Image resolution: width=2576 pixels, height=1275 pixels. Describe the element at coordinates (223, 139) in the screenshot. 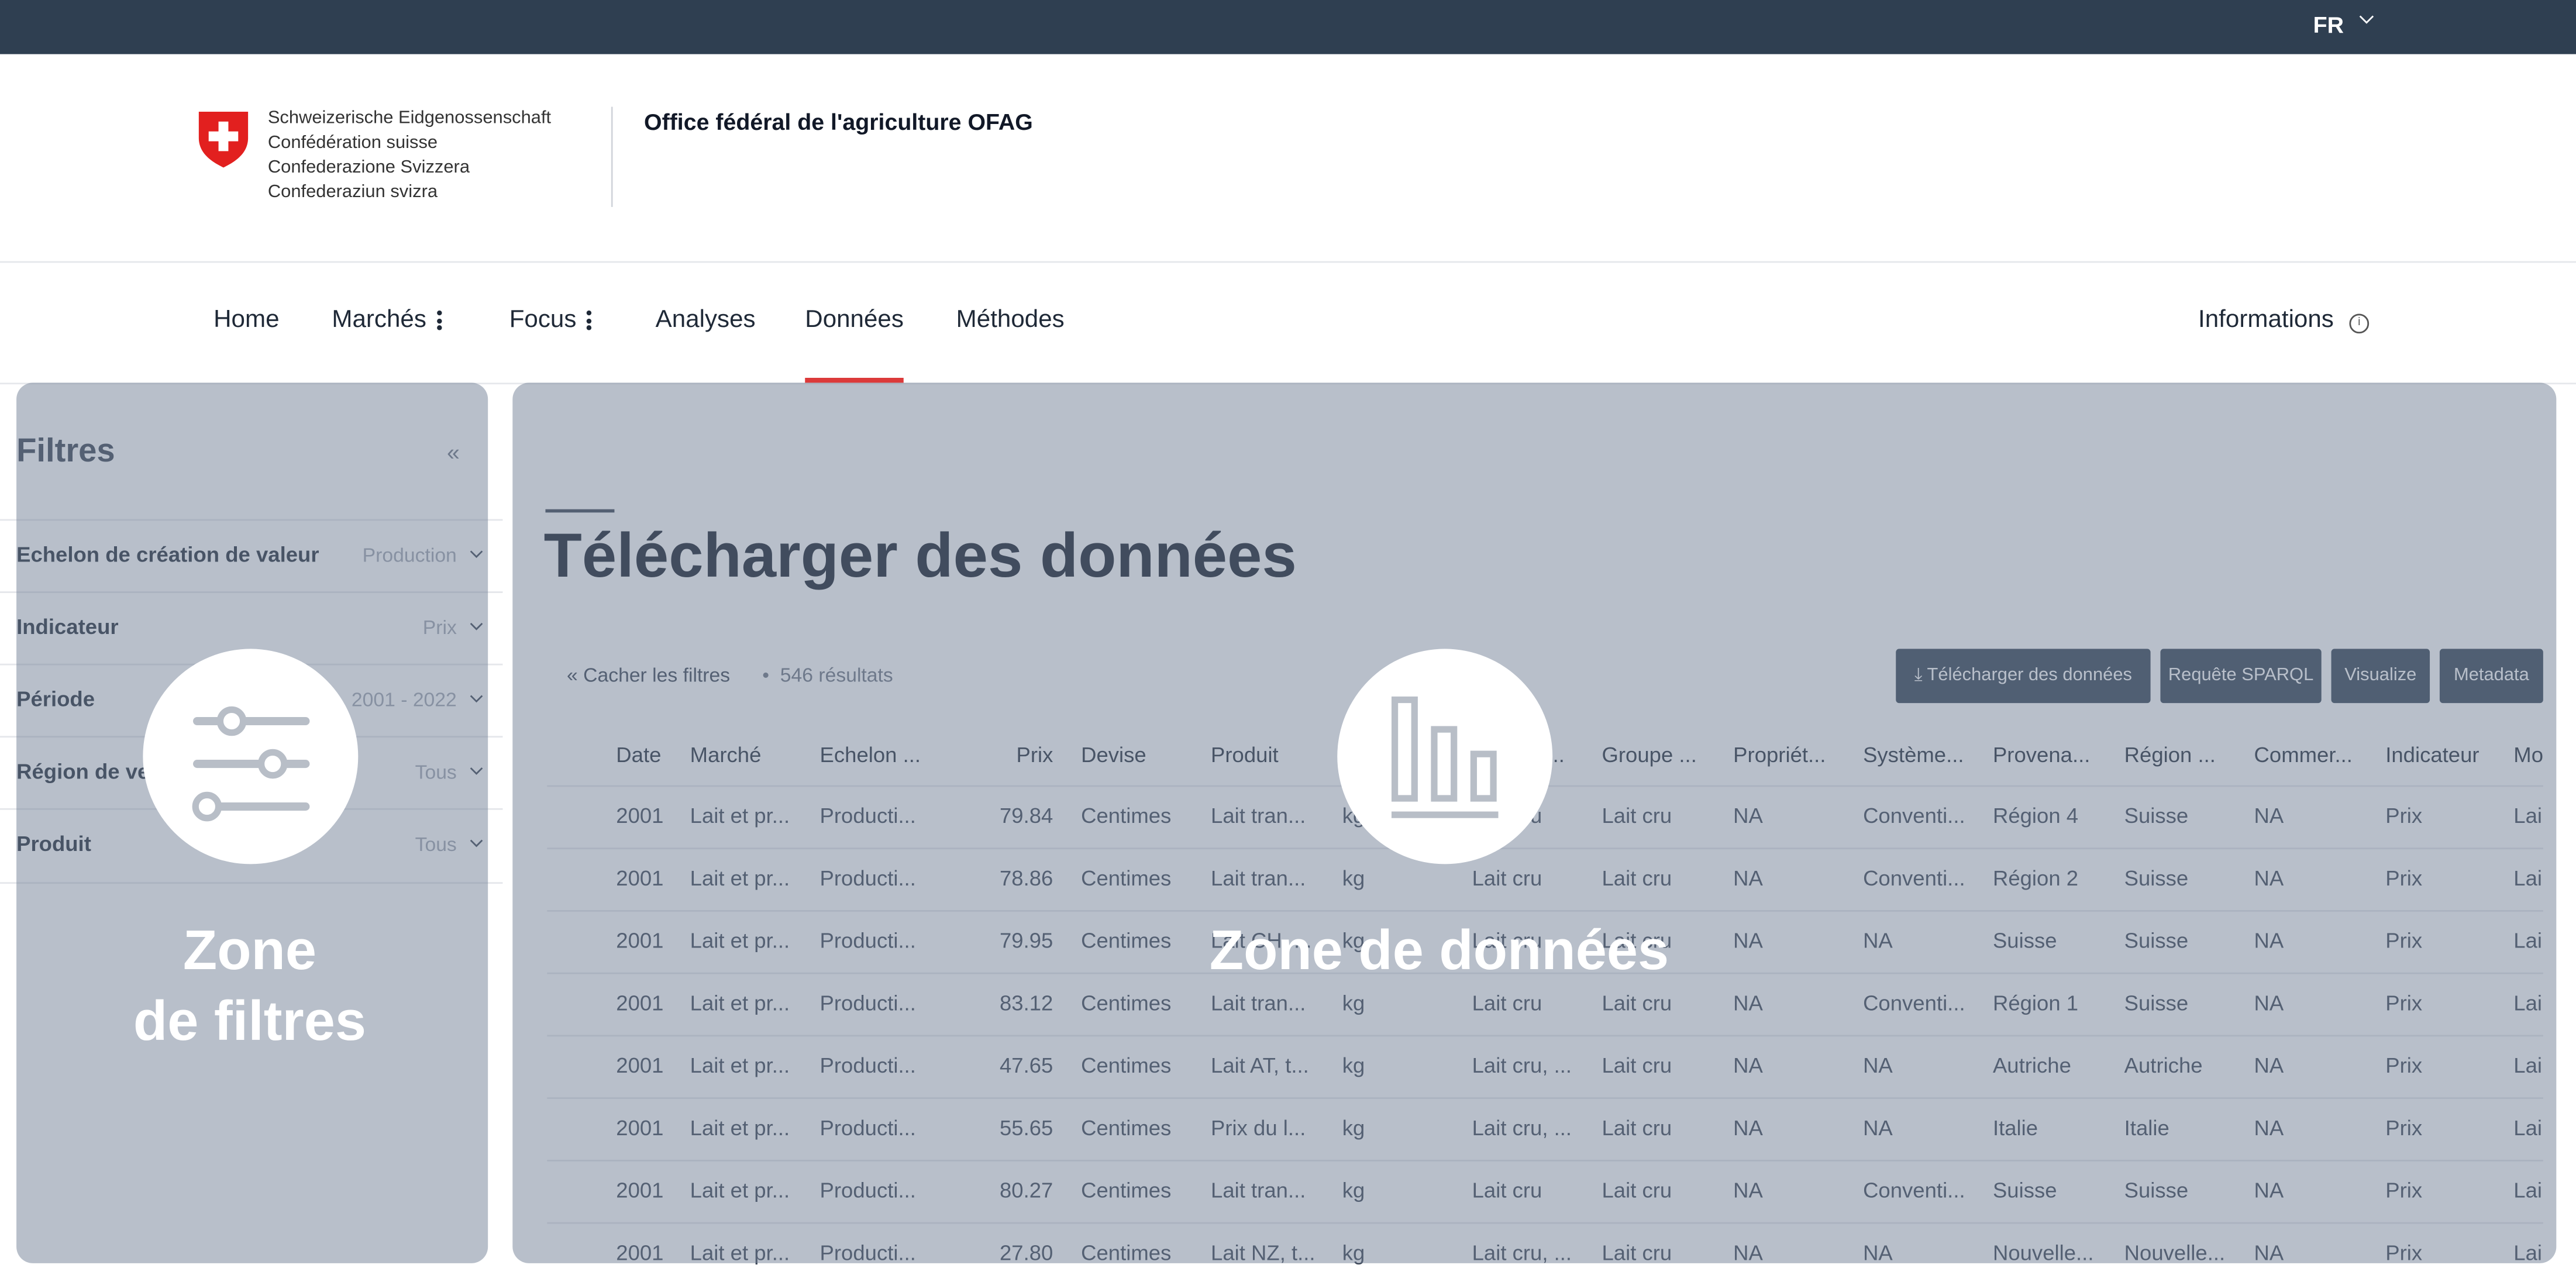

I see `swiss-coat-of-arms-icon` at that location.